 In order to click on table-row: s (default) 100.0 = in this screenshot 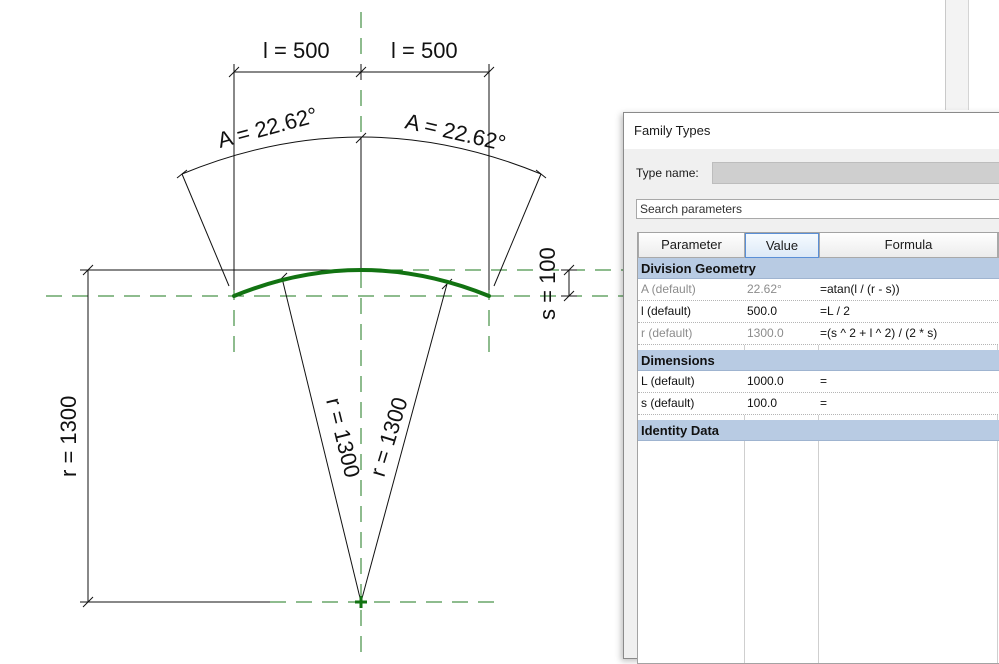, I will do `click(818, 404)`.